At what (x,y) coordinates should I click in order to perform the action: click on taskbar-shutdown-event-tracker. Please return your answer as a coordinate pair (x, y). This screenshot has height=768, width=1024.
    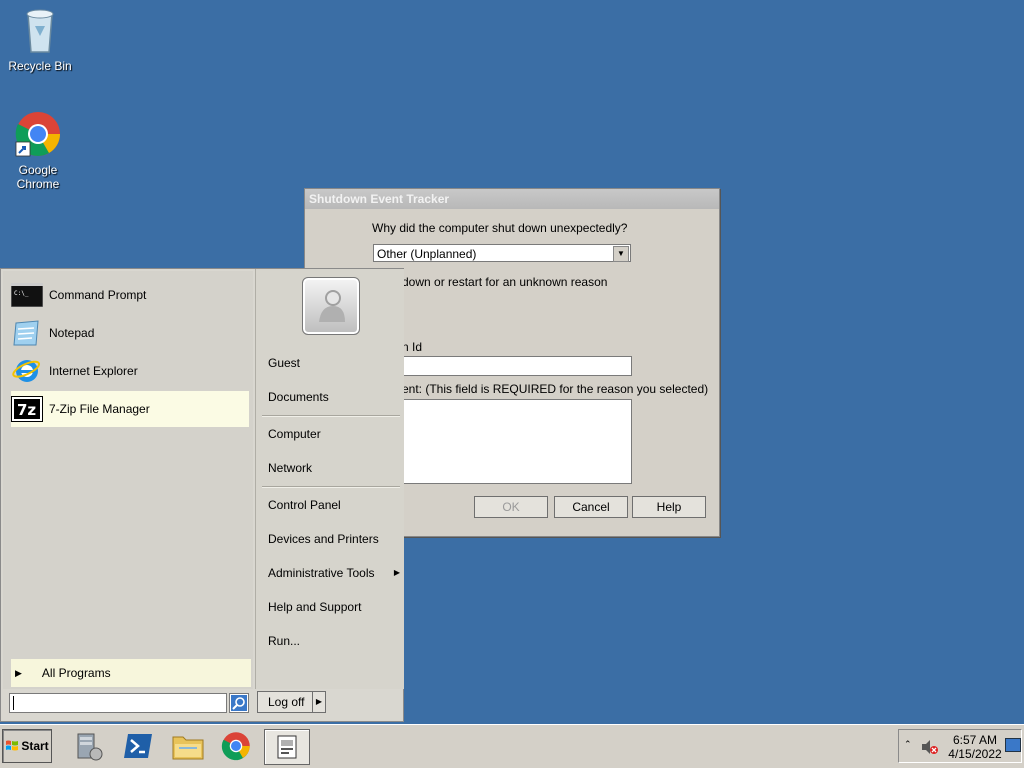
    Looking at the image, I should click on (287, 747).